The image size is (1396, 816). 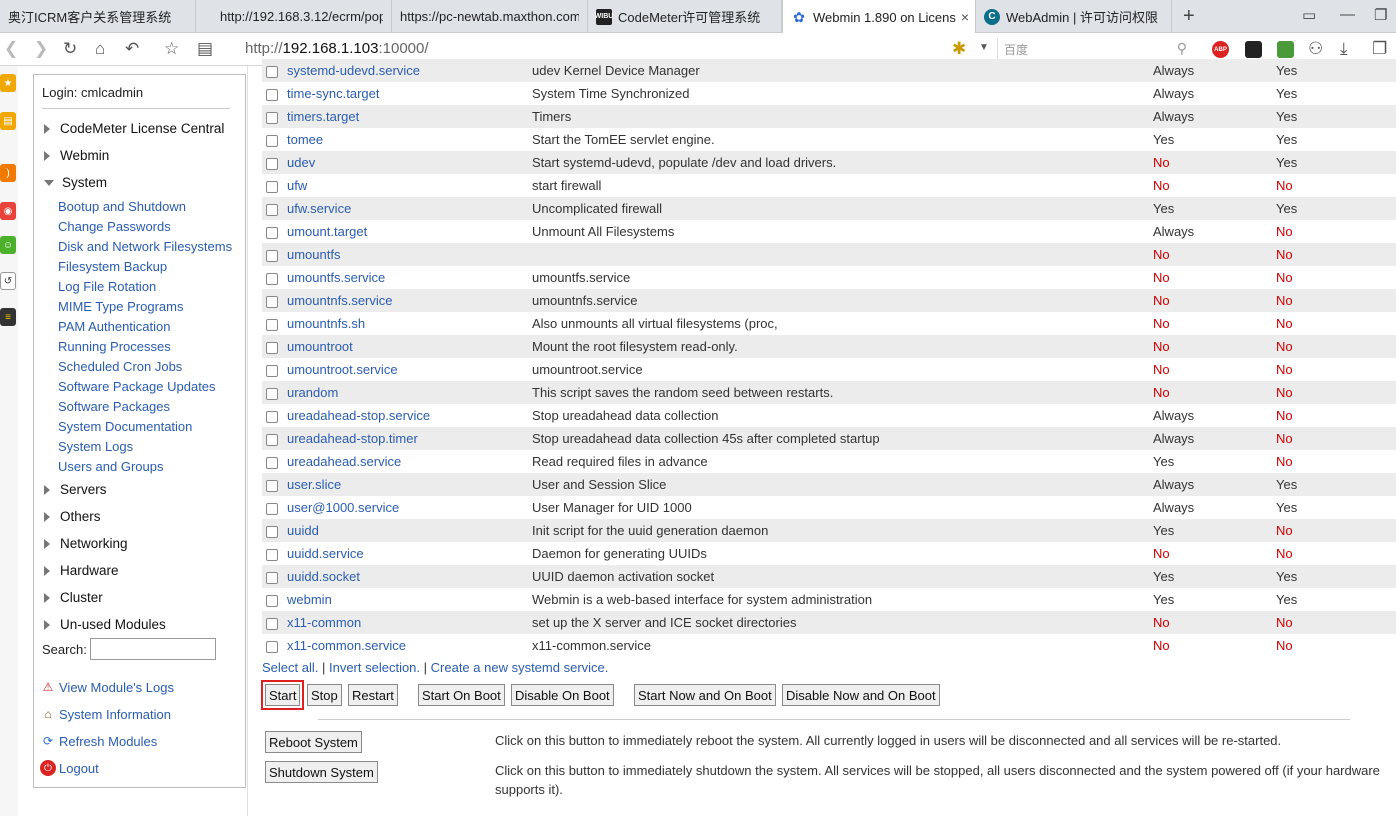 I want to click on search-engine-box: 百度 ⚲, so click(x=1096, y=49).